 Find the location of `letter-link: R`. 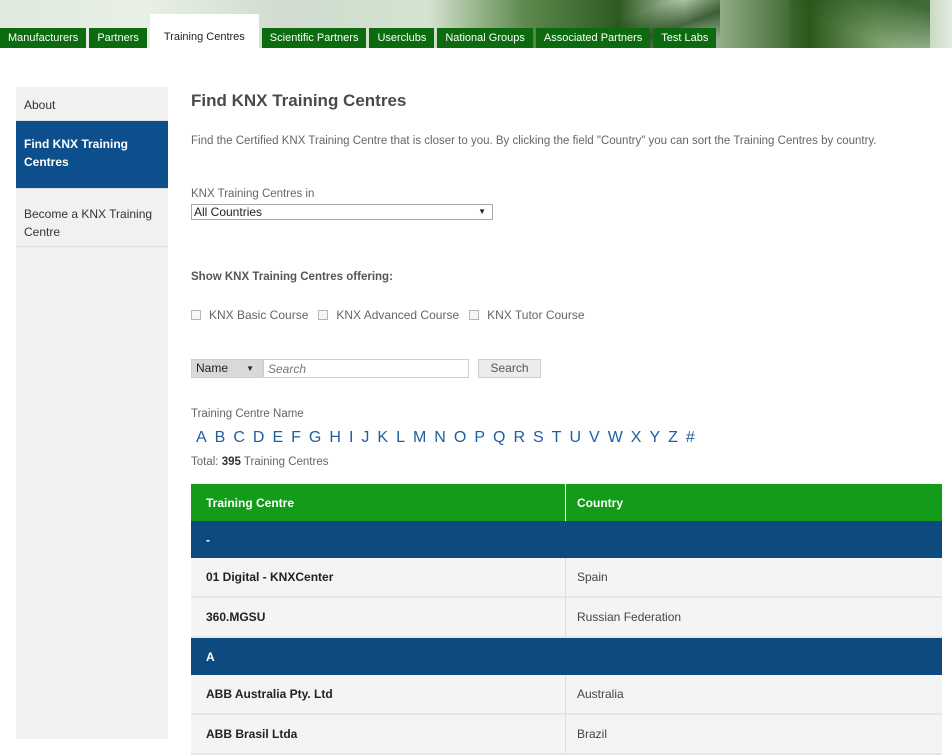

letter-link: R is located at coordinates (519, 438).